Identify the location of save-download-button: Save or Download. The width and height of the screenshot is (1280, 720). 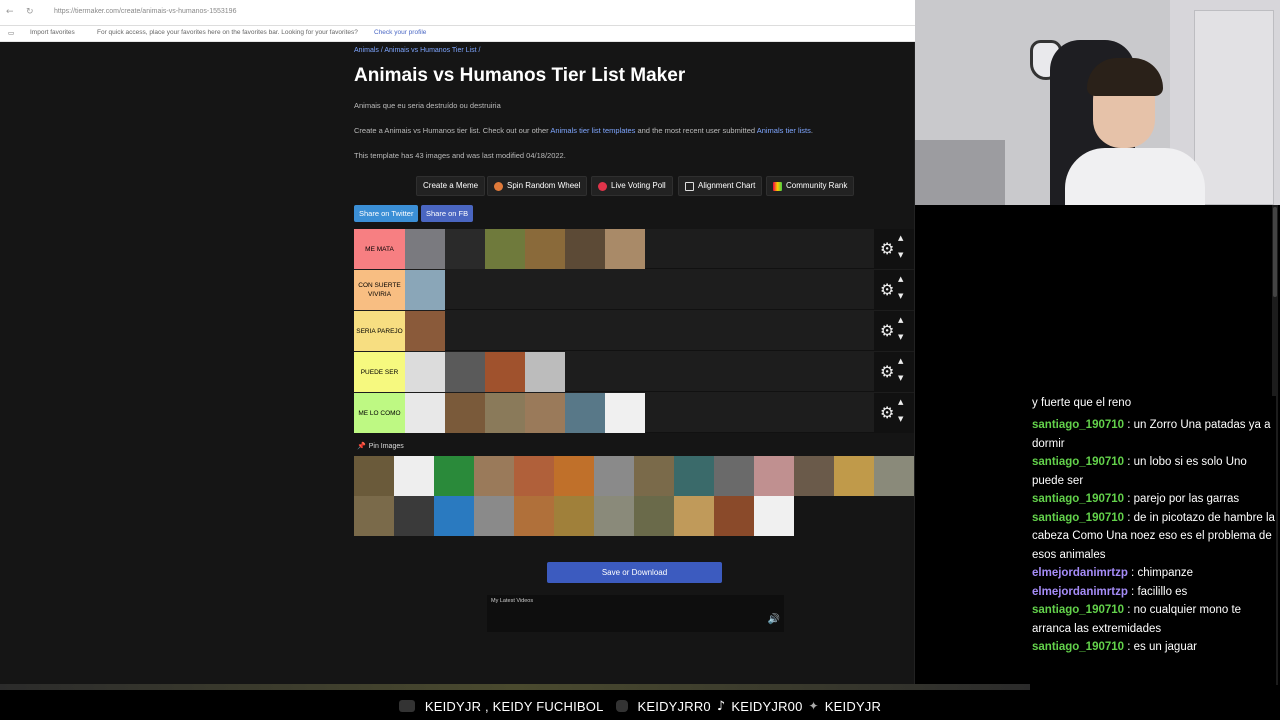
(634, 572).